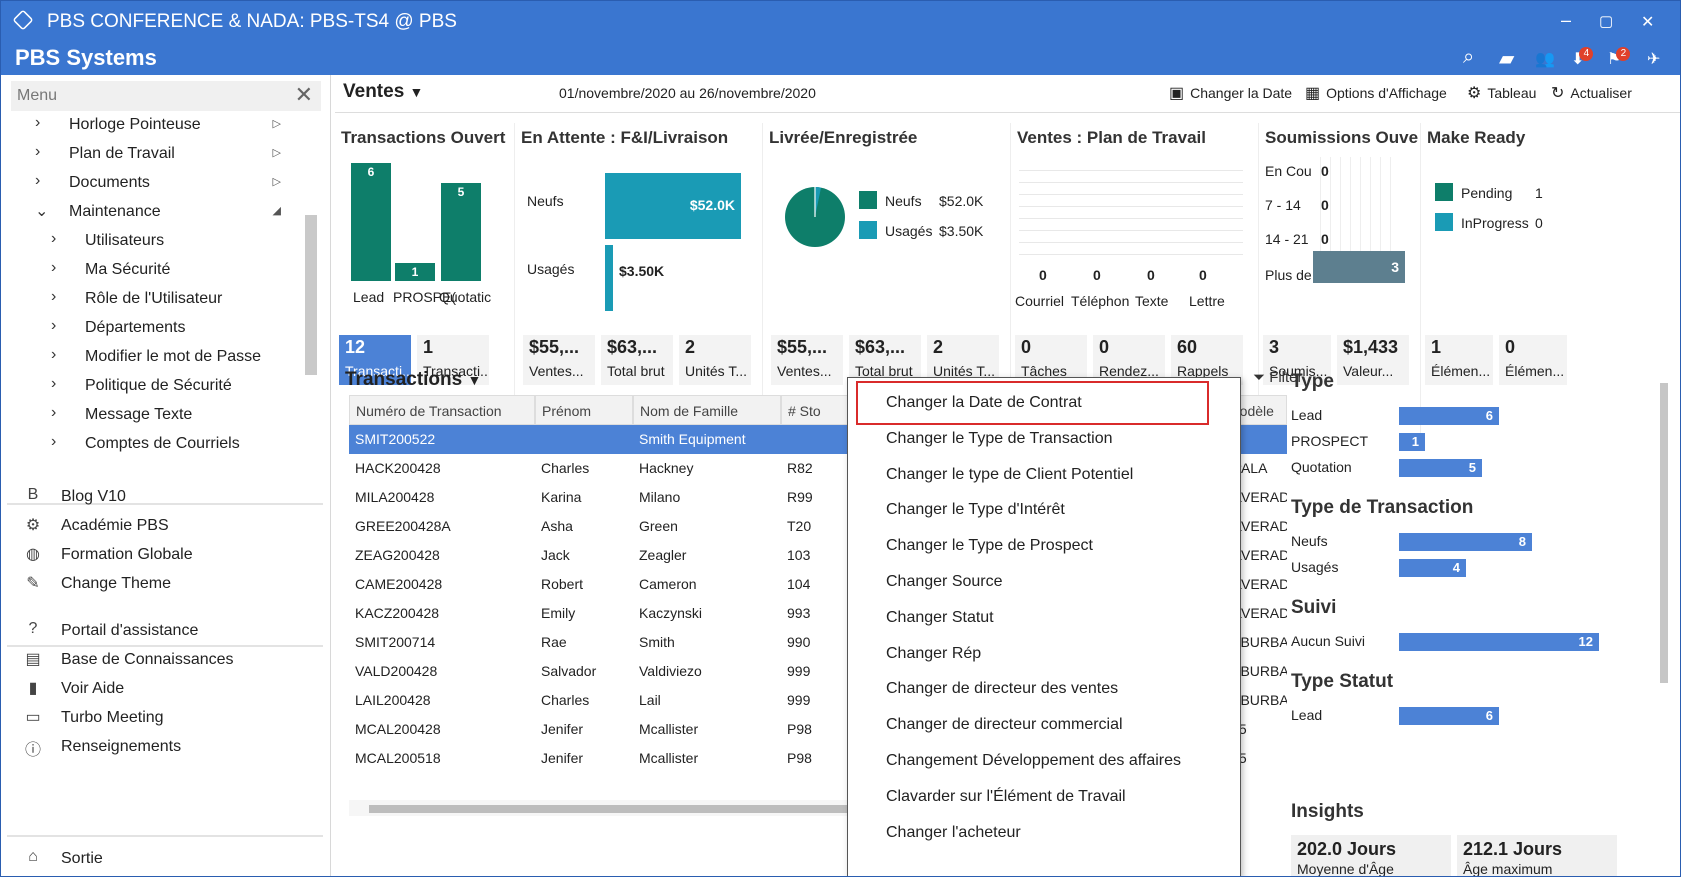 The image size is (1681, 877). I want to click on expand-arrow-icon: ▷, so click(276, 124).